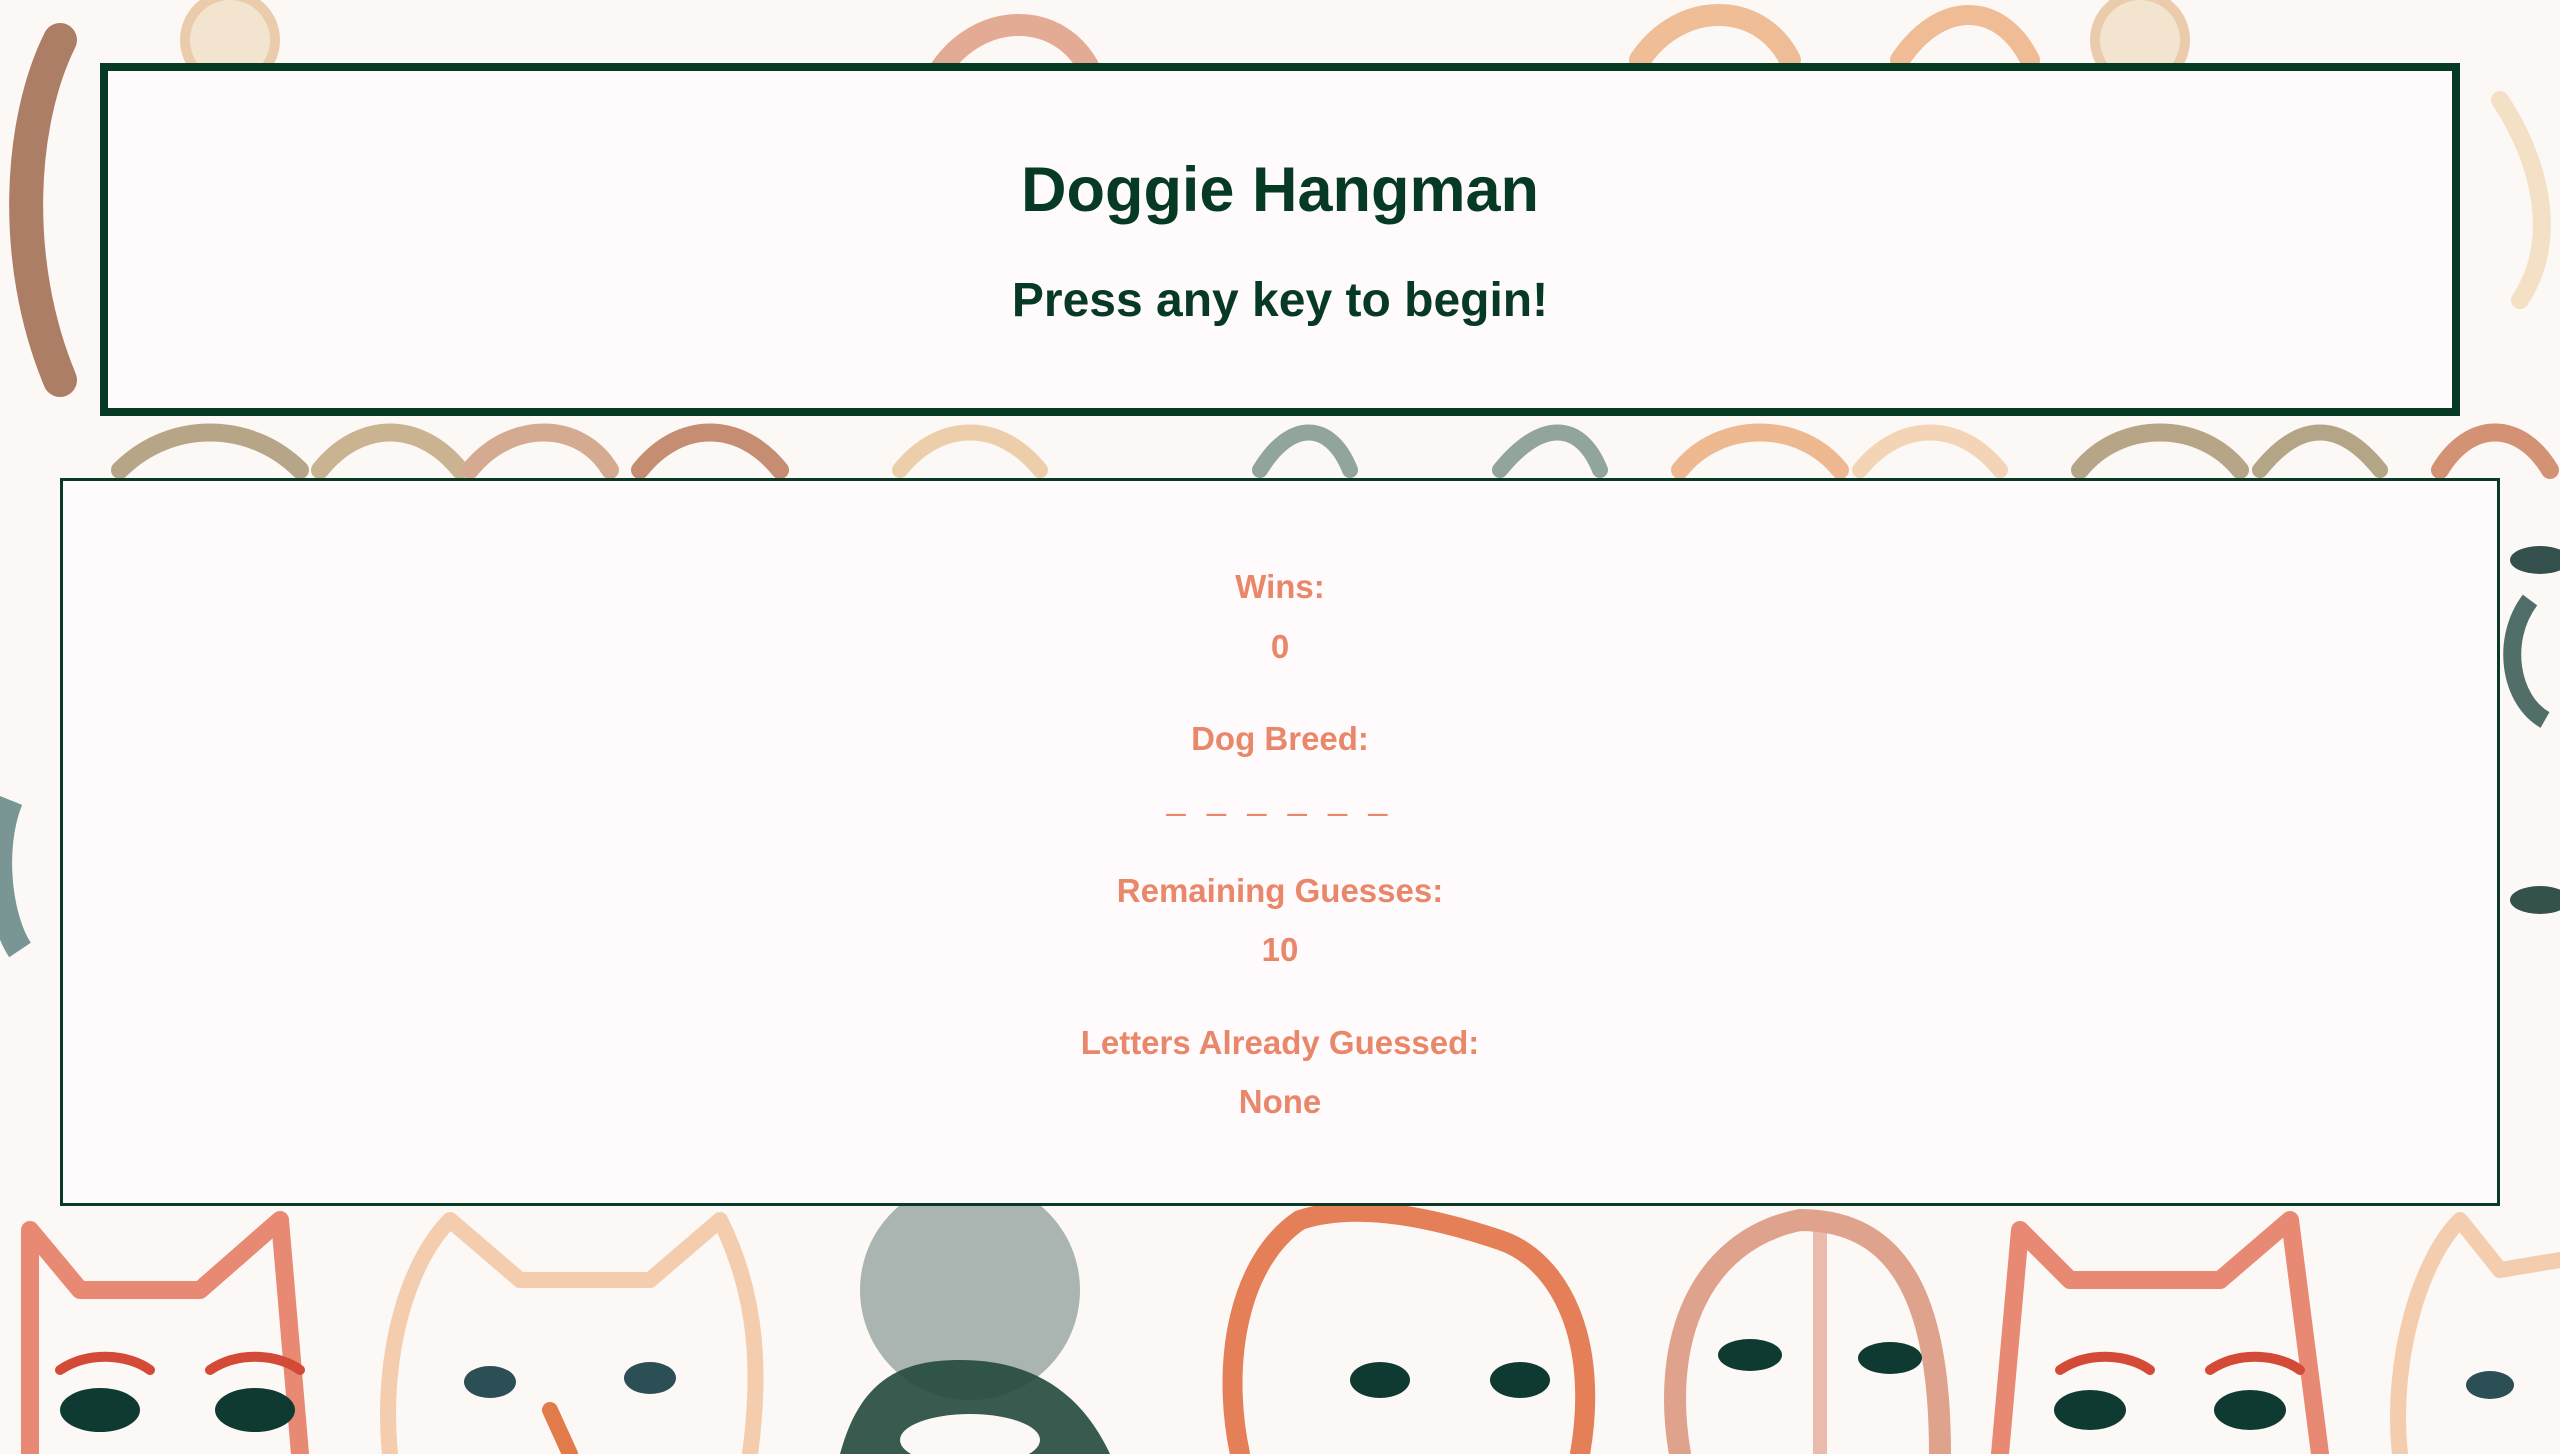  What do you see at coordinates (1280, 949) in the screenshot?
I see `remaining-guesses-value: 10` at bounding box center [1280, 949].